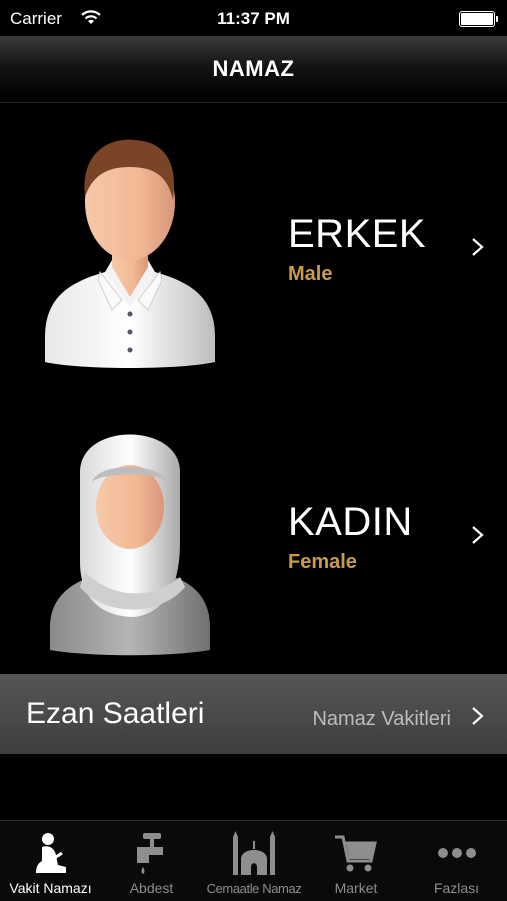  I want to click on battery-icon, so click(478, 19).